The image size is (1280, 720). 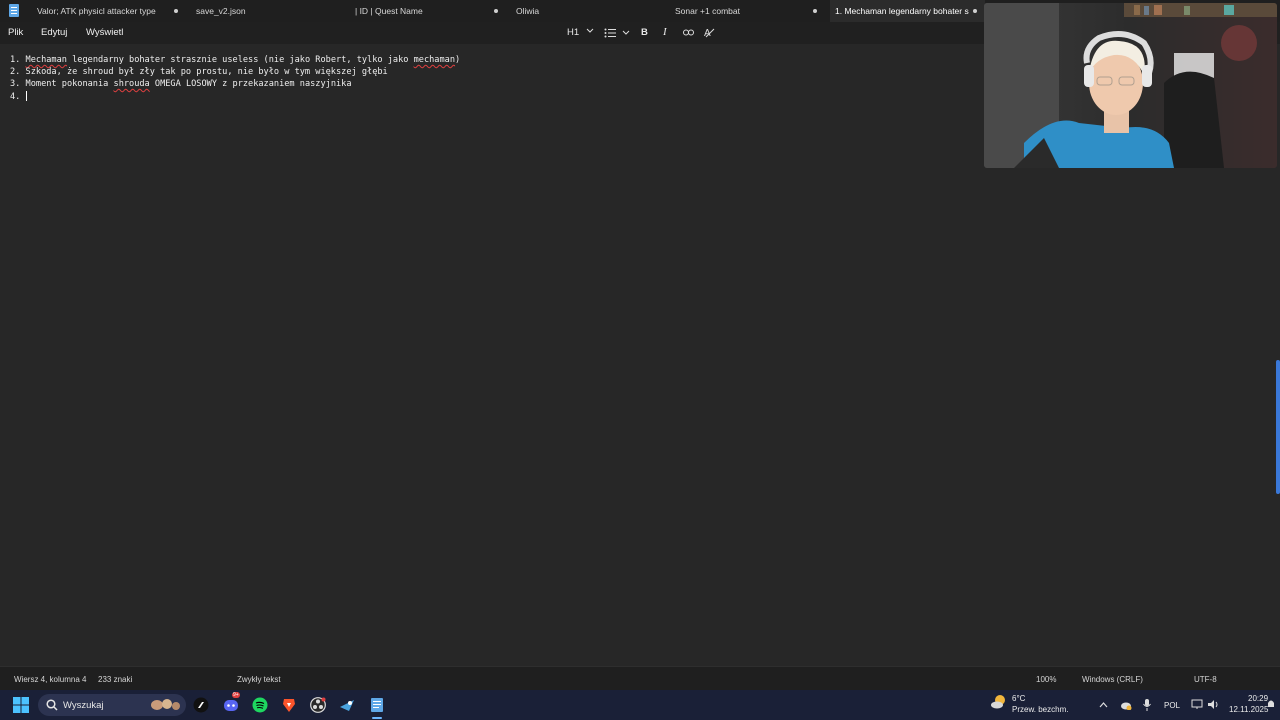 I want to click on microphone-icon, so click(x=1147, y=705).